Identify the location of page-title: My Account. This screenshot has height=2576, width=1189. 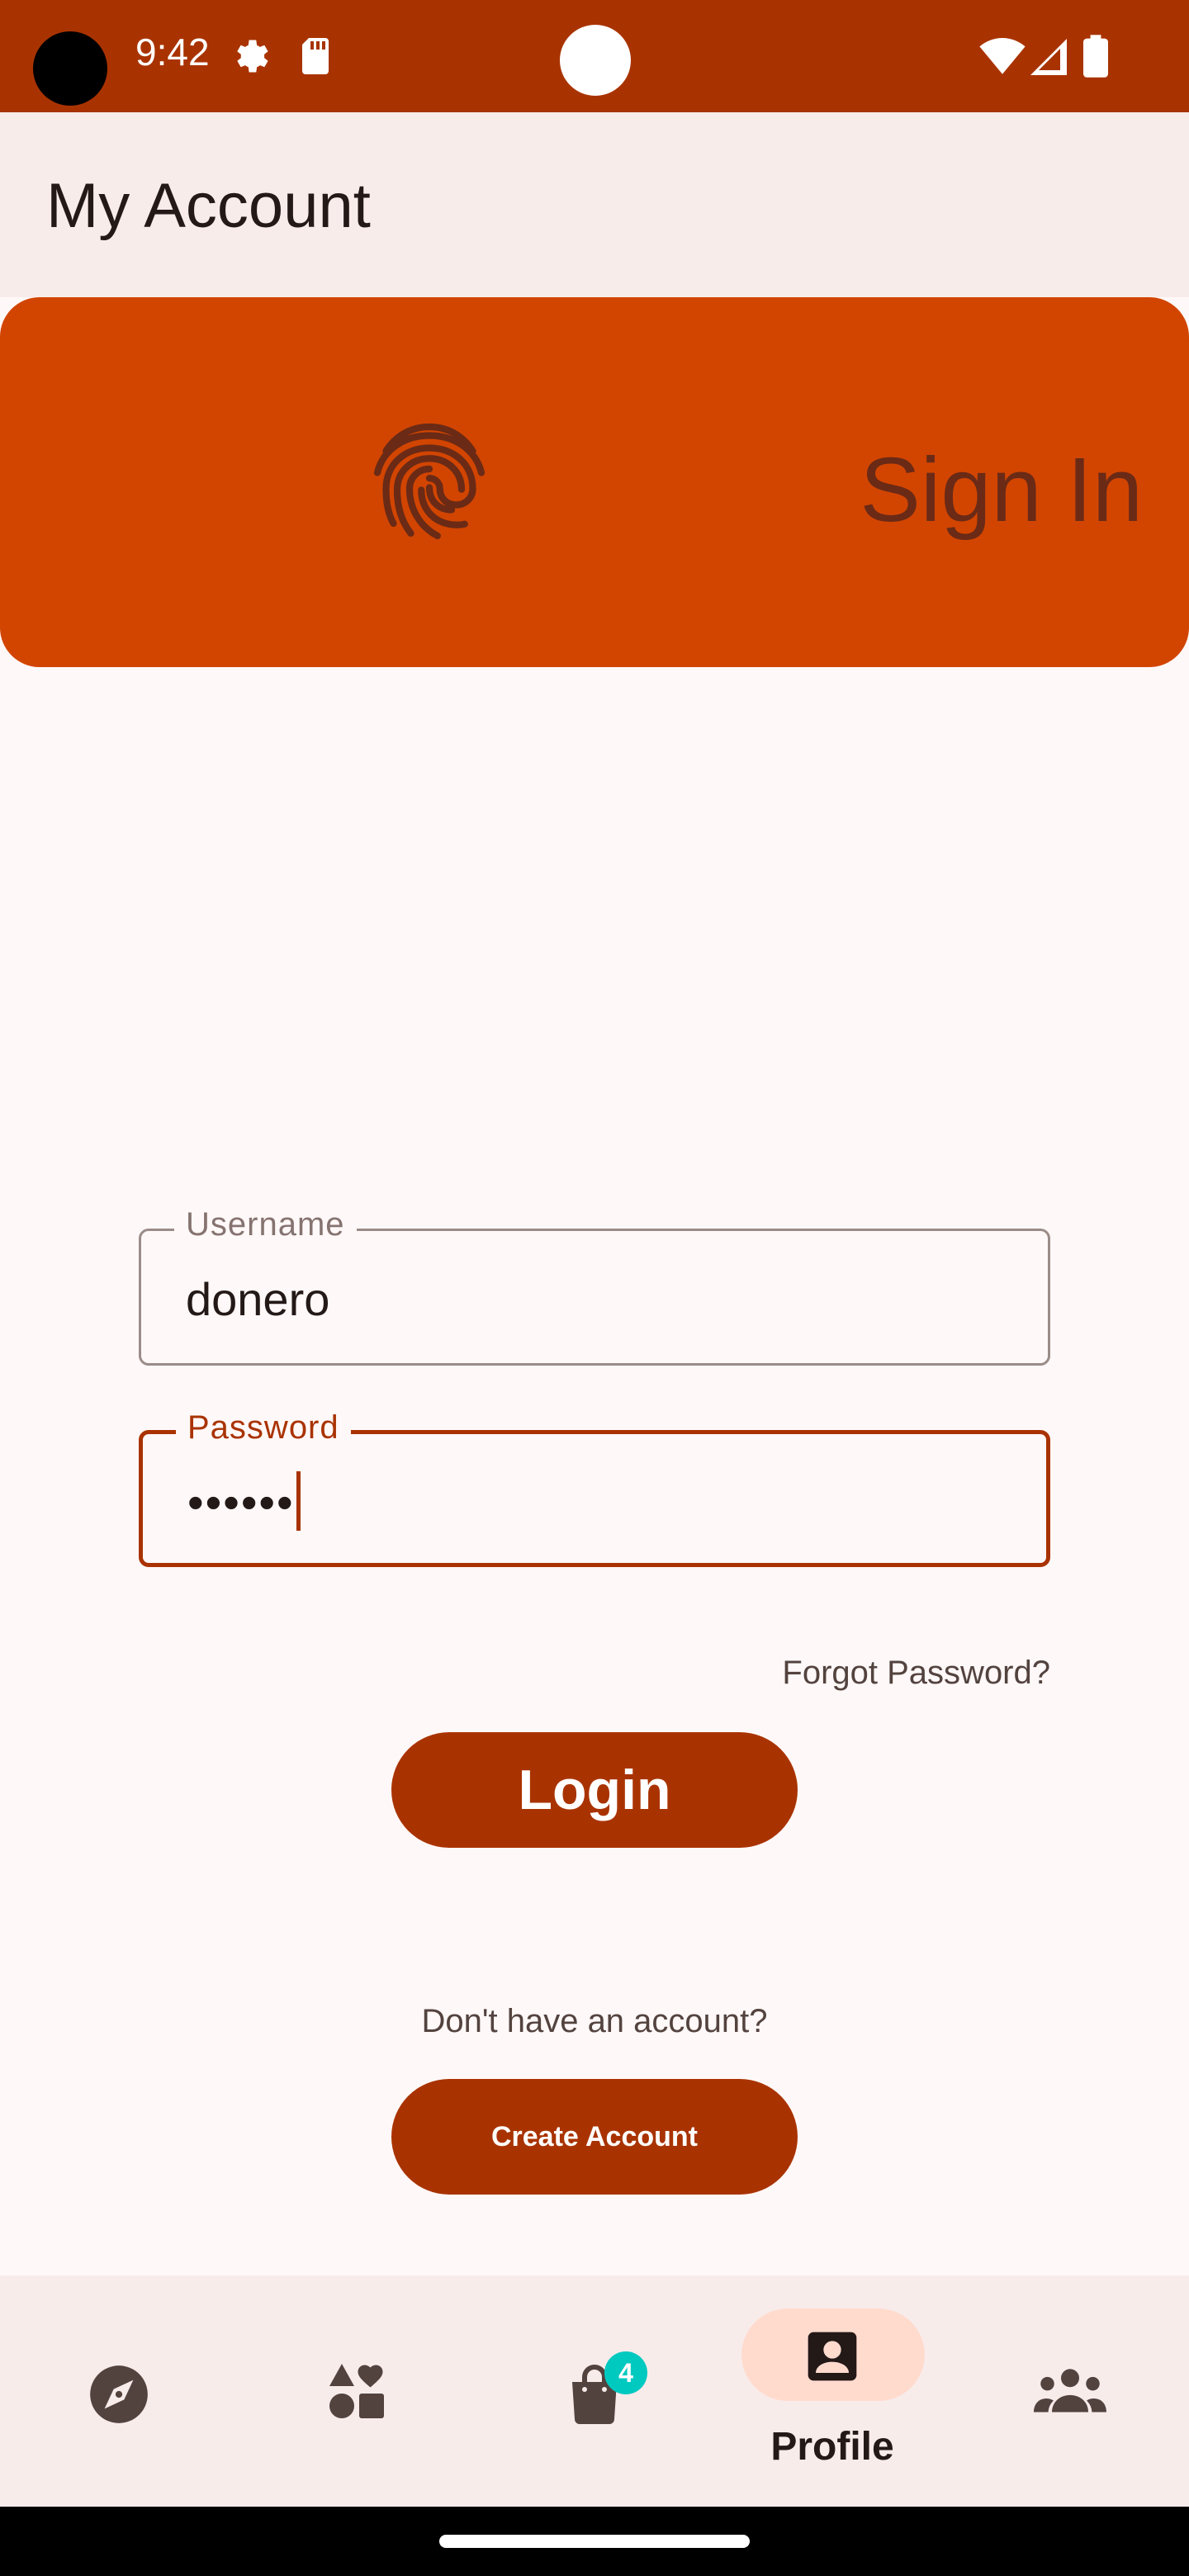
(208, 206).